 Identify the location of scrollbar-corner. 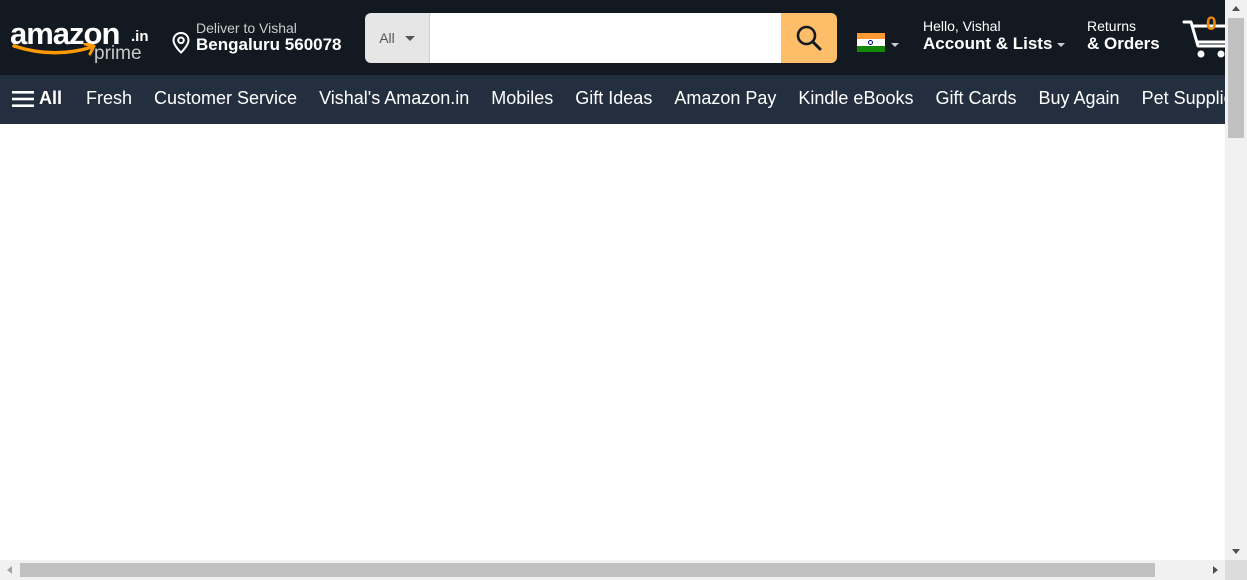
(1236, 570).